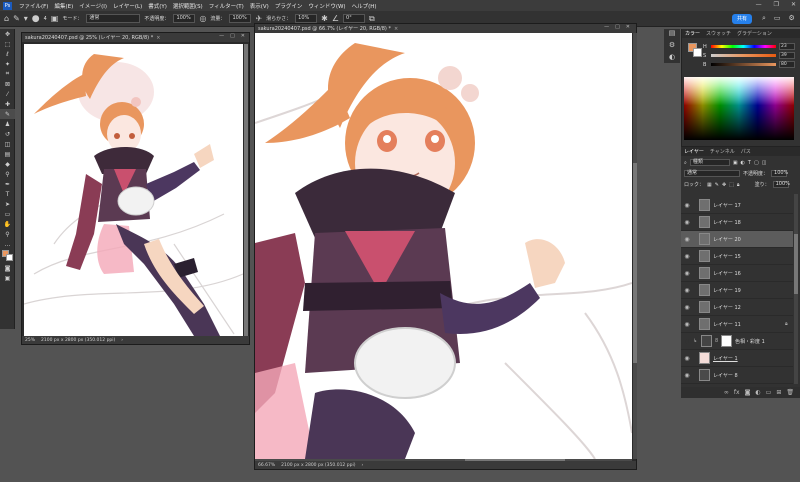 This screenshot has width=800, height=482. What do you see at coordinates (7, 144) in the screenshot?
I see `eraser-tool-icon: ◫` at bounding box center [7, 144].